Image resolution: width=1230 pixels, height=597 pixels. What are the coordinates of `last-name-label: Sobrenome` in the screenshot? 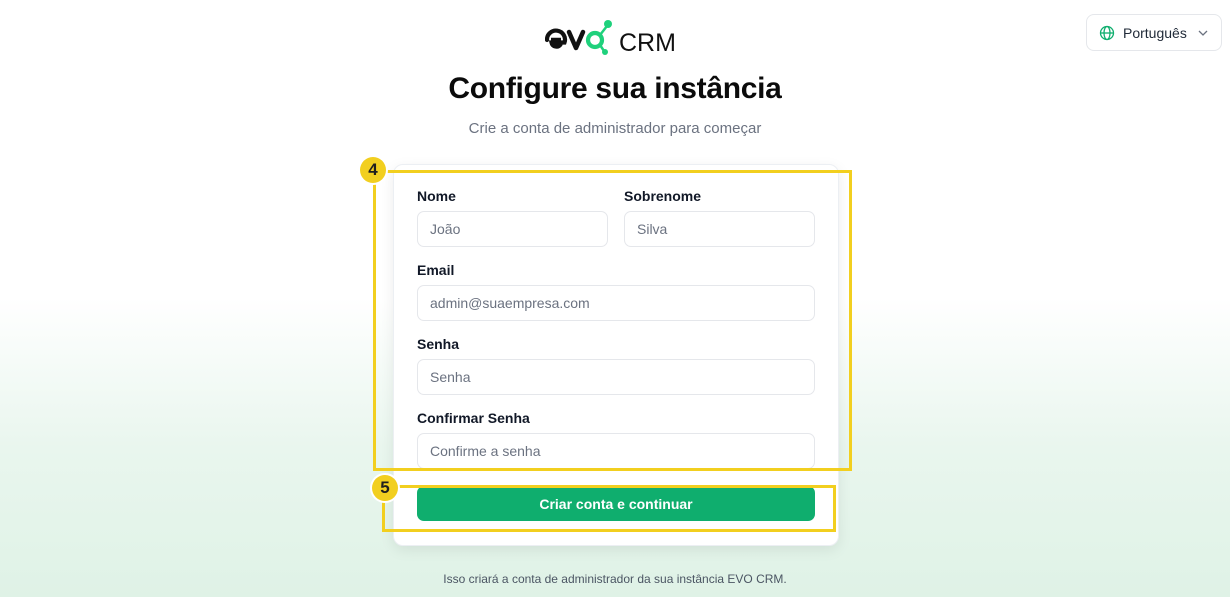 It's located at (663, 196).